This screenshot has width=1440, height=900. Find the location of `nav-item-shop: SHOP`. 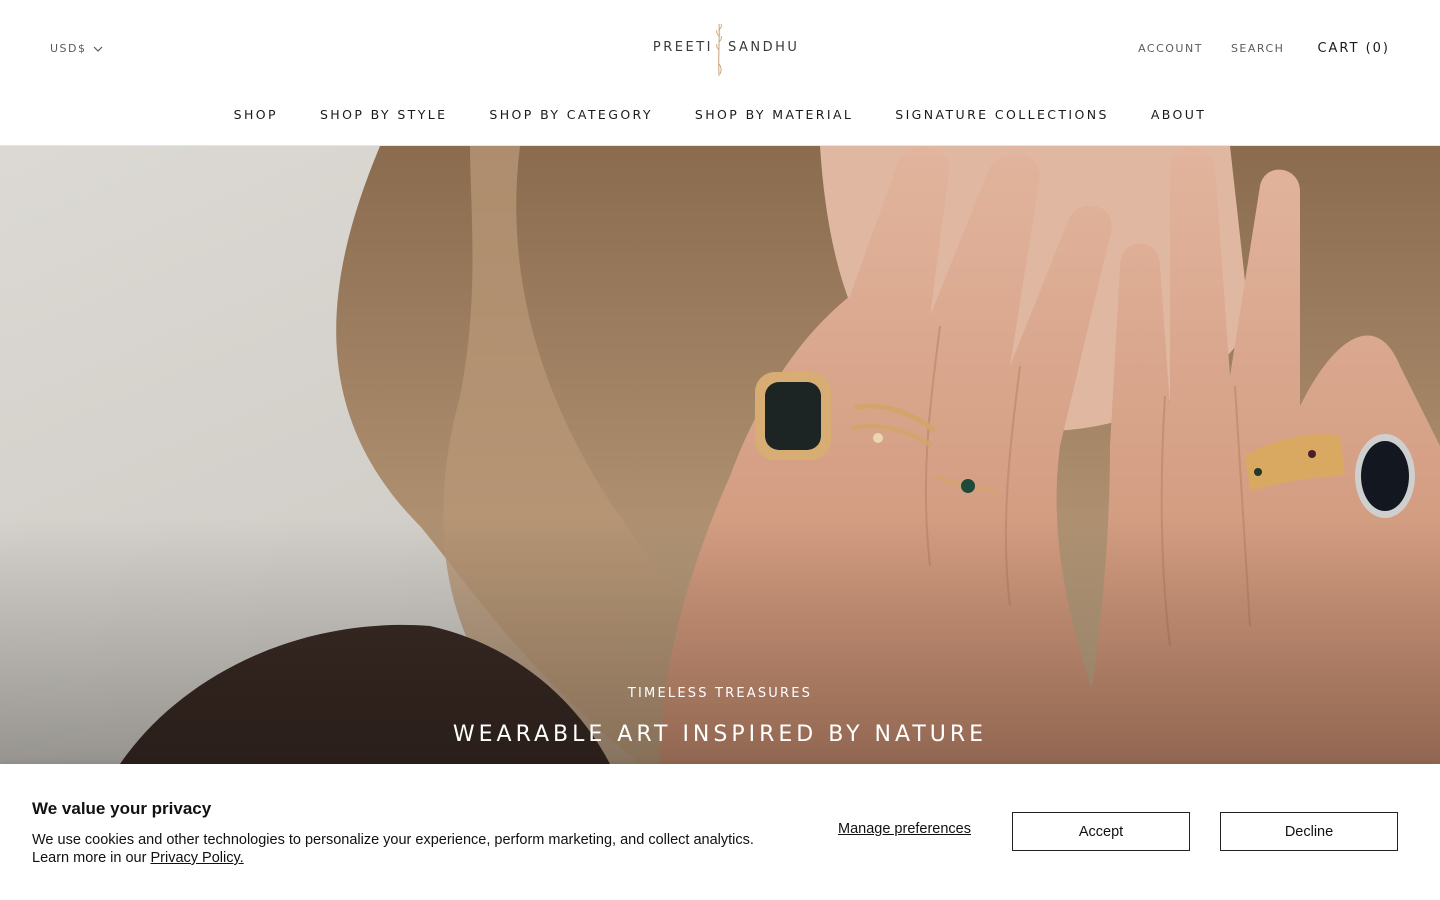

nav-item-shop: SHOP is located at coordinates (256, 114).